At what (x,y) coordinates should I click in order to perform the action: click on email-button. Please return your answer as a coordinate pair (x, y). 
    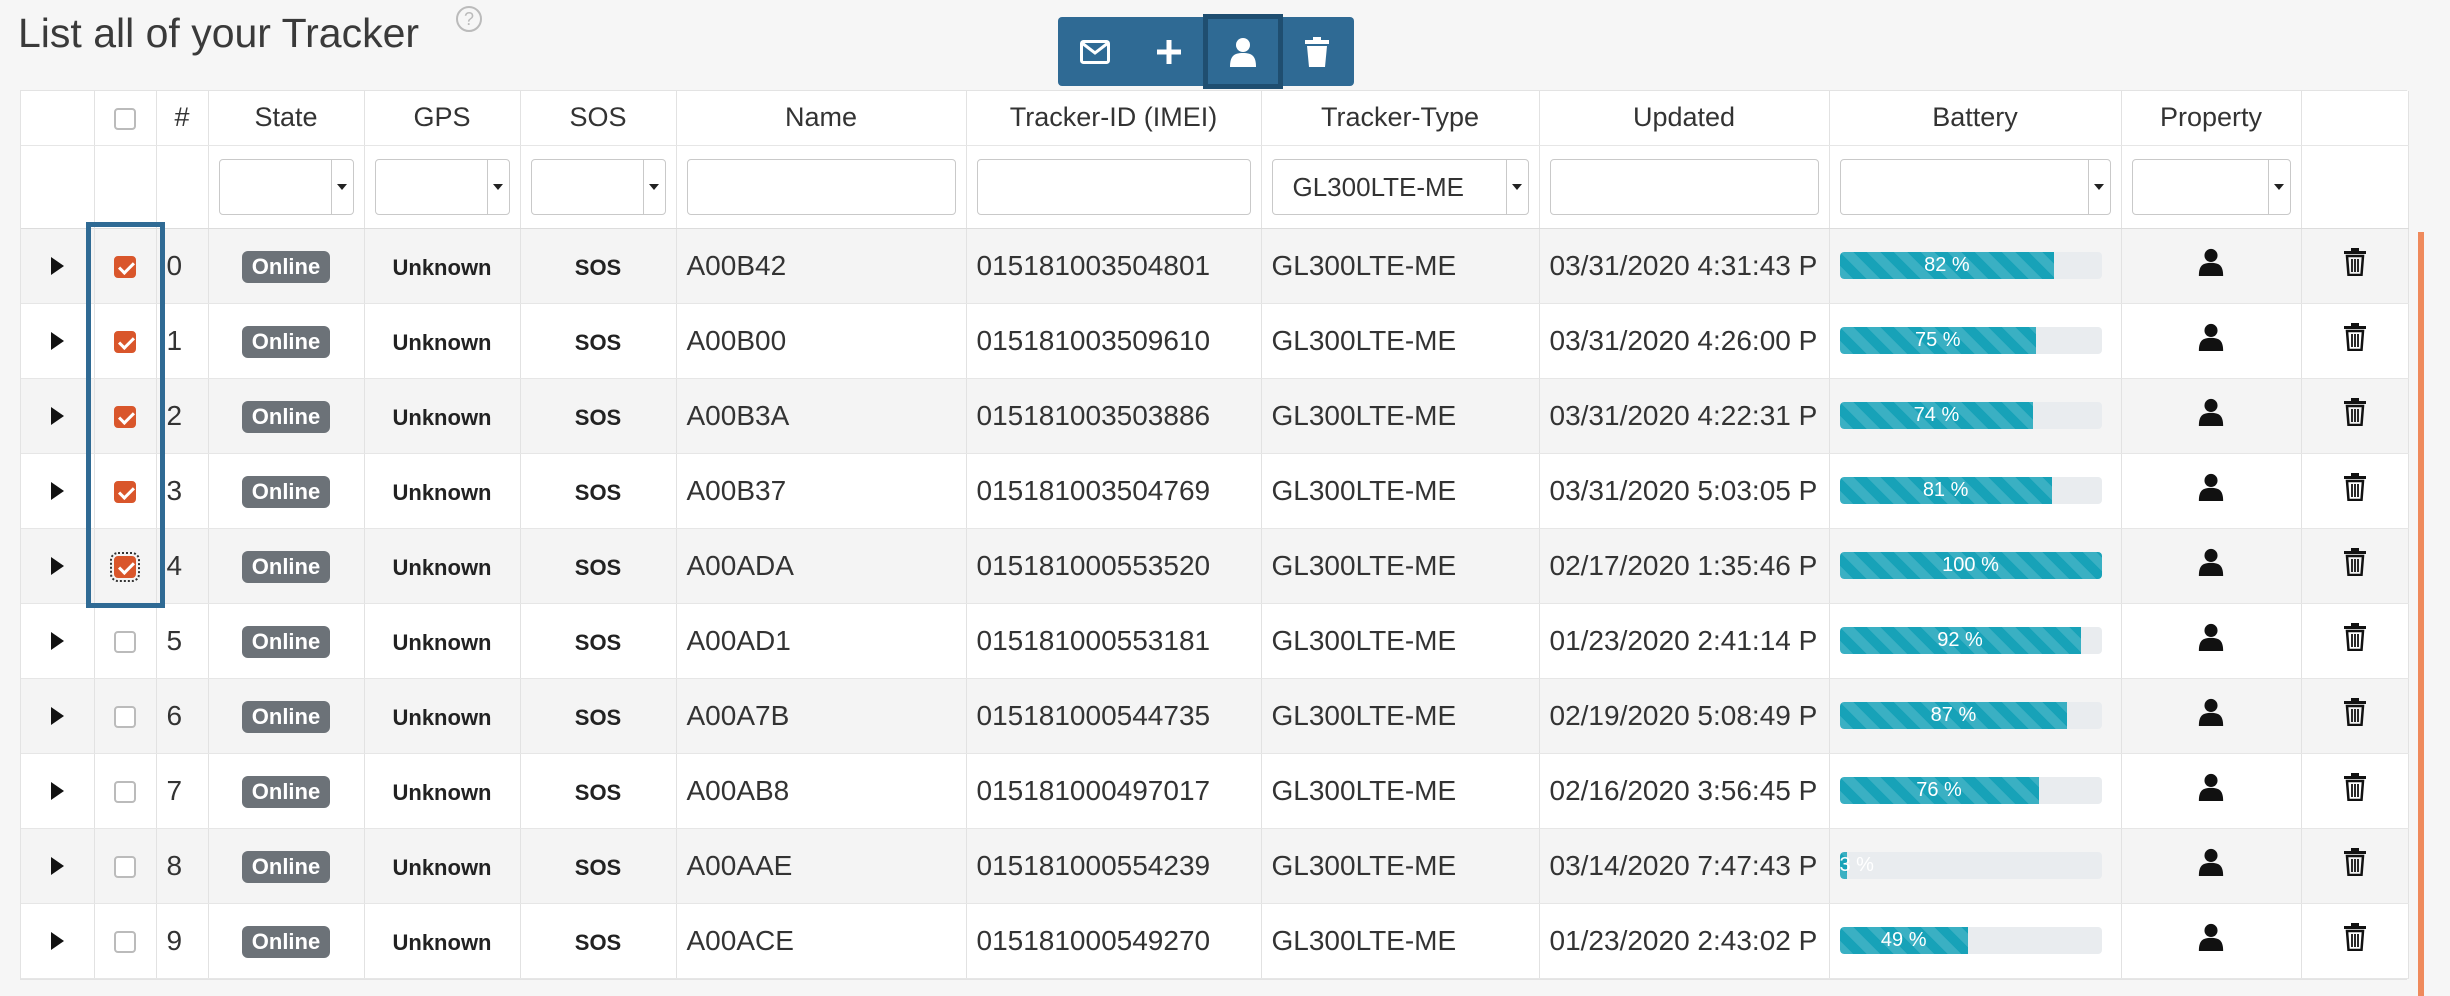
    Looking at the image, I should click on (1095, 51).